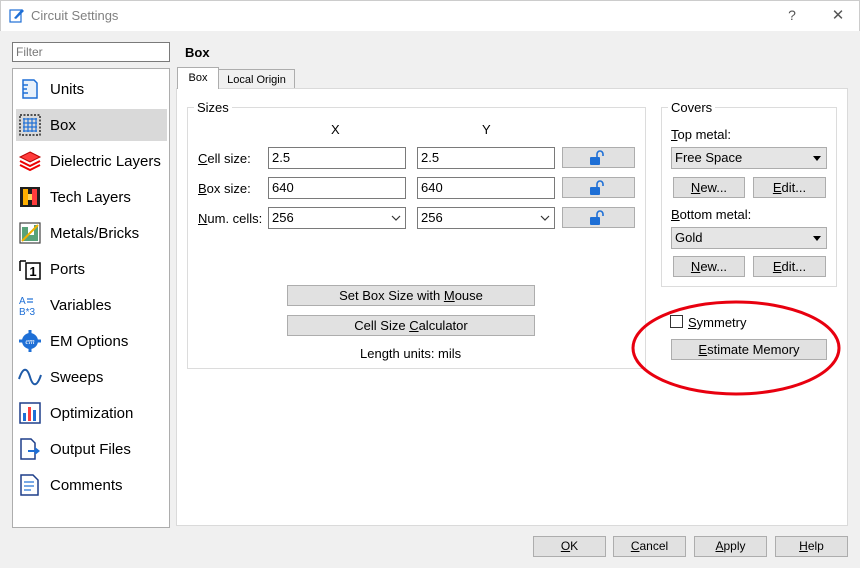  What do you see at coordinates (792, 15) in the screenshot?
I see `help-title-button: ?` at bounding box center [792, 15].